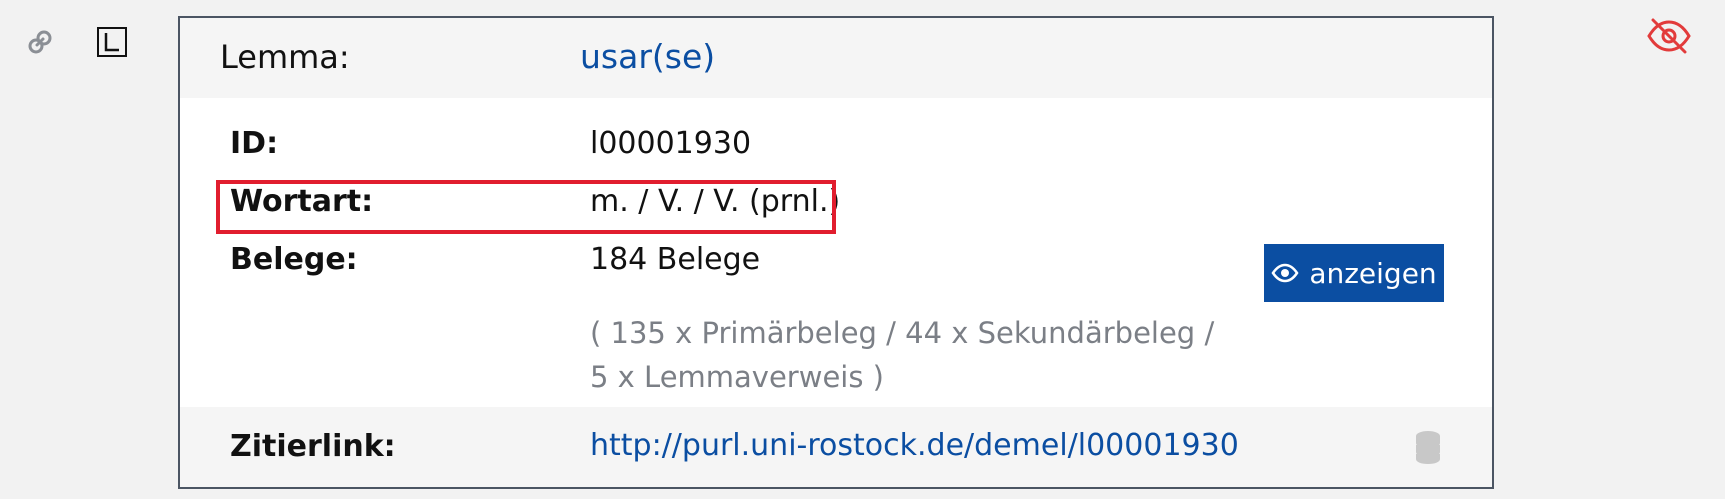 Image resolution: width=1725 pixels, height=499 pixels. What do you see at coordinates (112, 42) in the screenshot?
I see `lemma-l-icon` at bounding box center [112, 42].